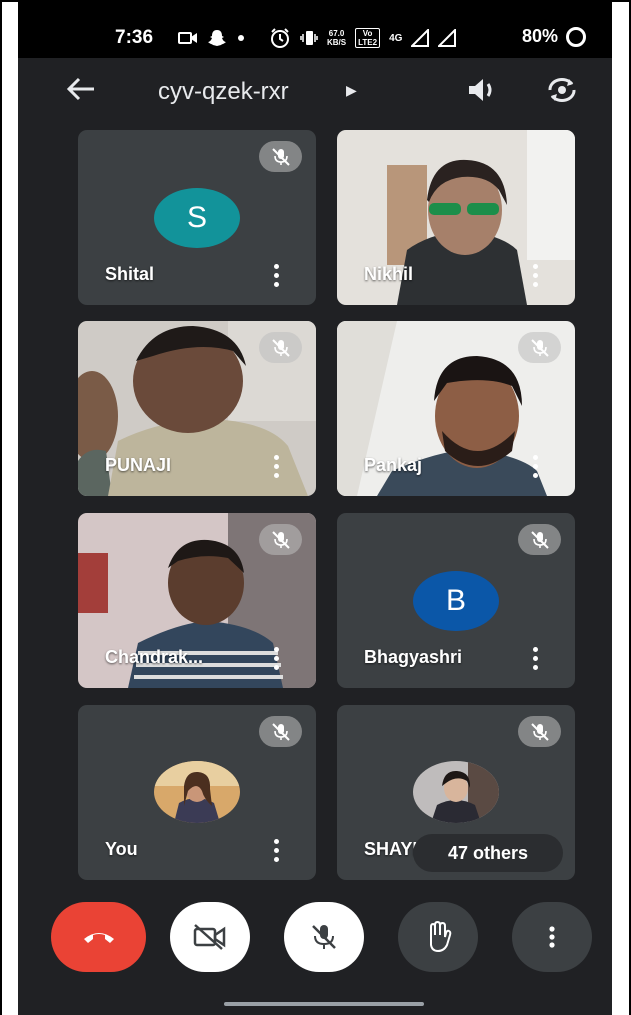  What do you see at coordinates (413, 657) in the screenshot?
I see `participant-name: Bhagyashri` at bounding box center [413, 657].